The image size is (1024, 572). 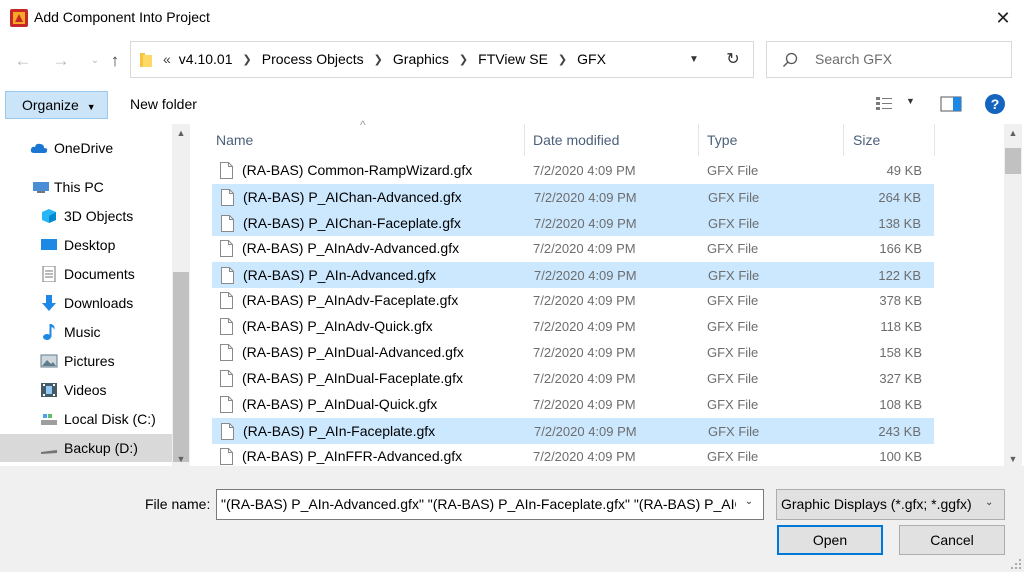 What do you see at coordinates (86, 187) in the screenshot?
I see `sidebar-item-this-pc: This PC` at bounding box center [86, 187].